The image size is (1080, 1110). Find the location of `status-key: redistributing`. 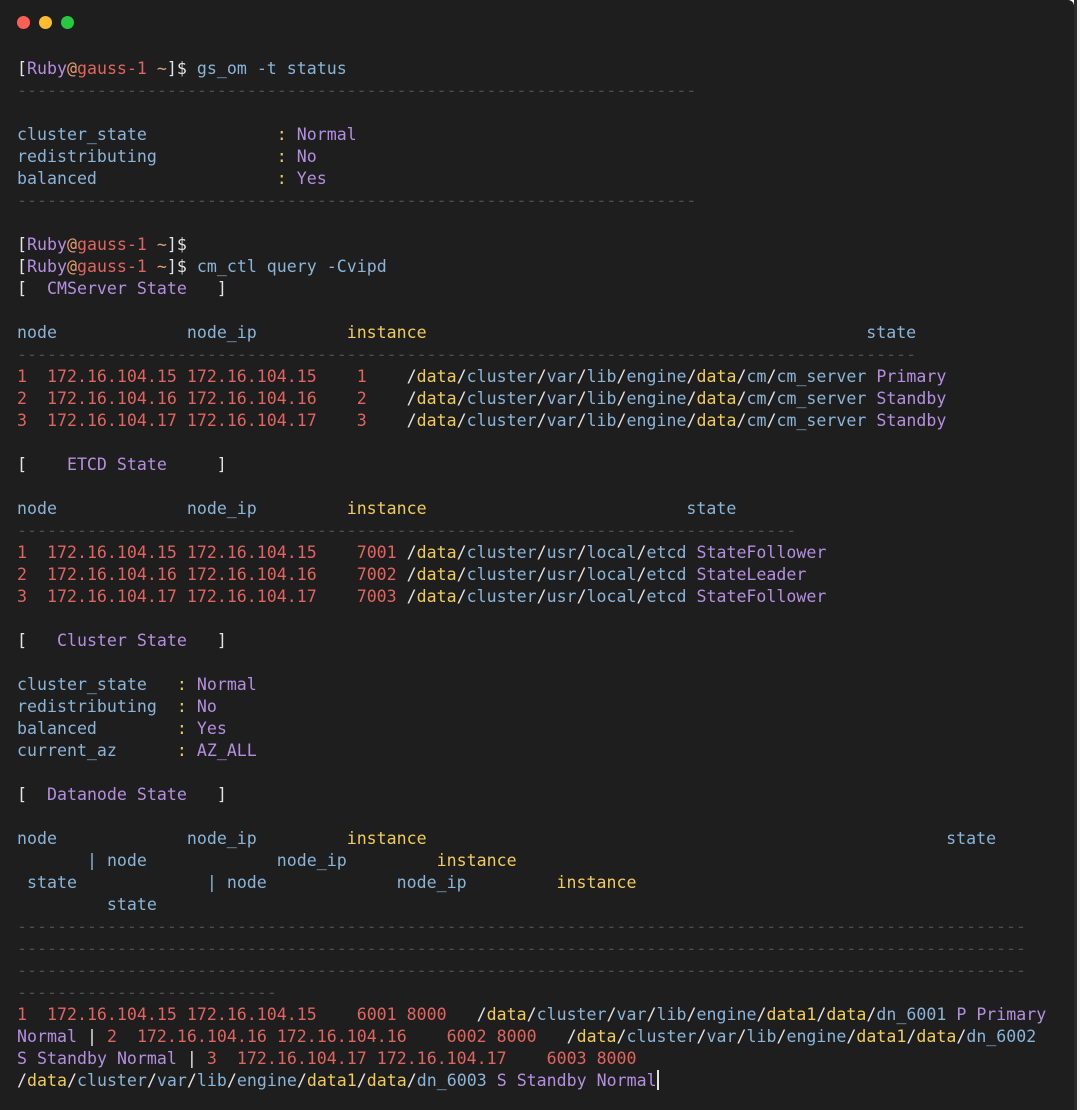

status-key: redistributing is located at coordinates (147, 156).